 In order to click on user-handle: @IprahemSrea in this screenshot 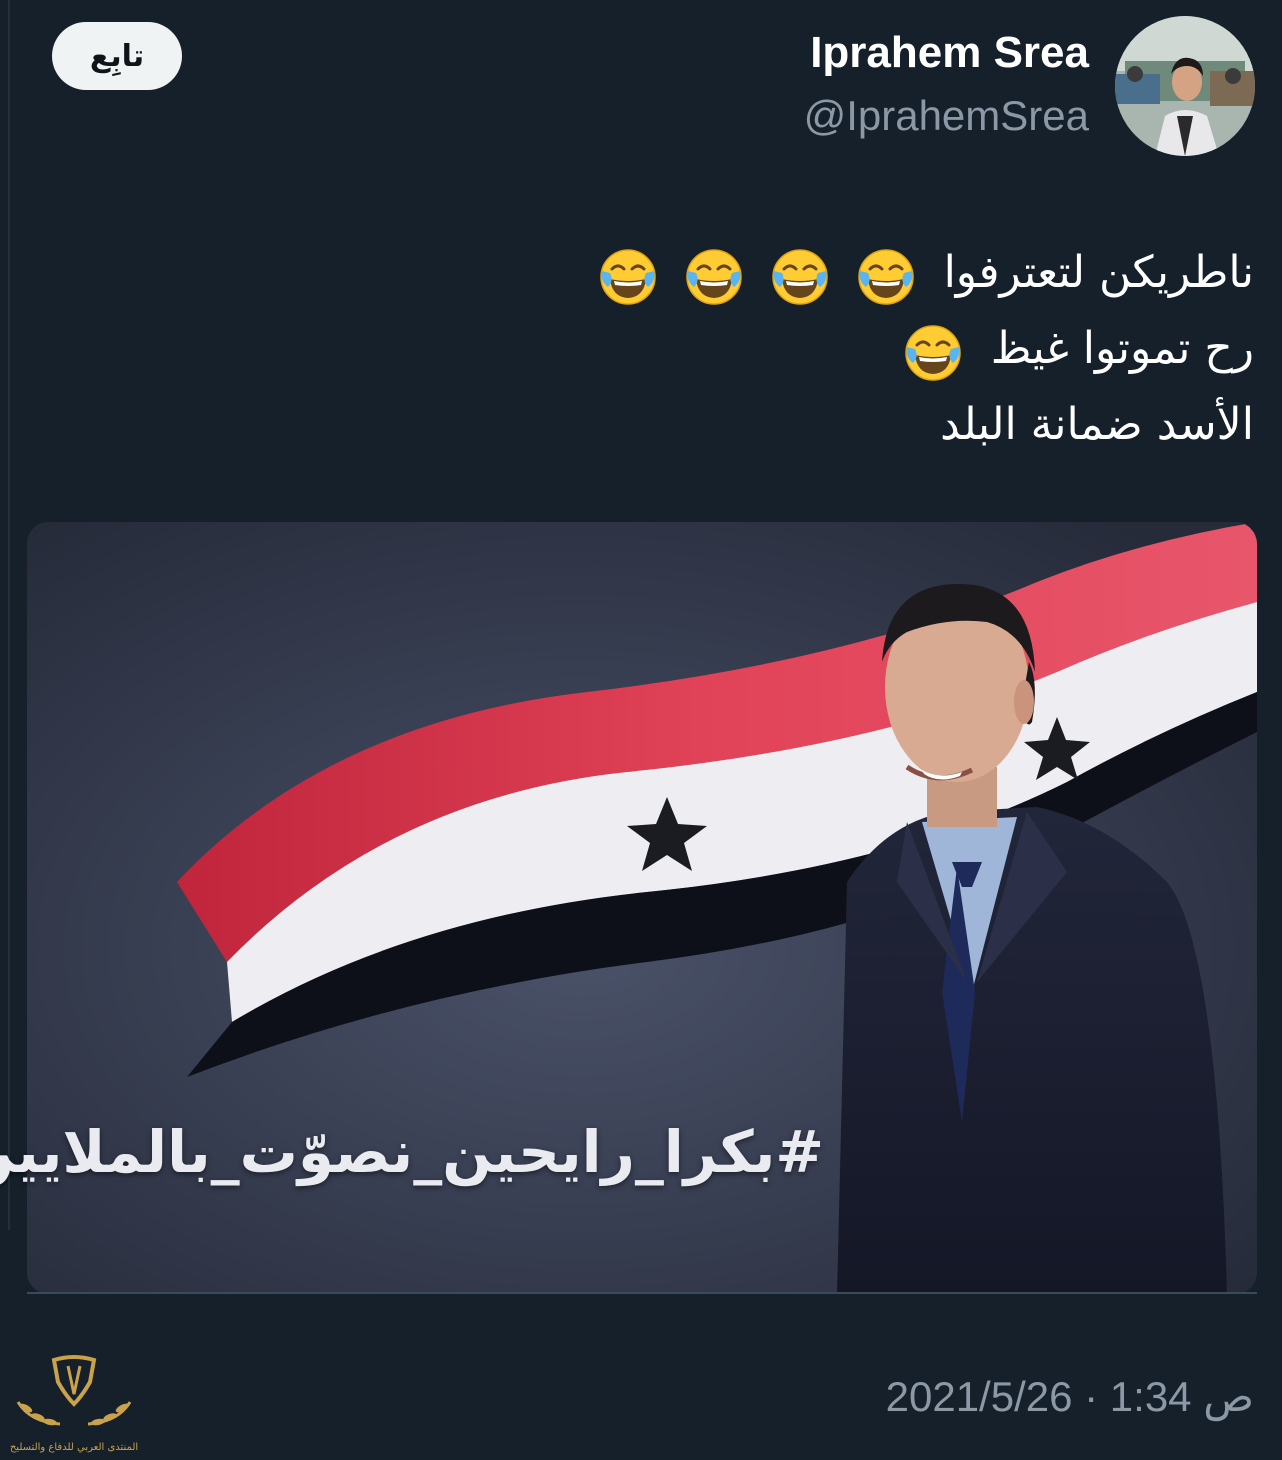, I will do `click(946, 116)`.